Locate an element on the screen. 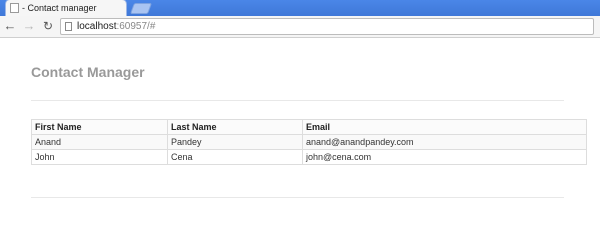 The height and width of the screenshot is (240, 600). back-arrow-icon: ← is located at coordinates (10, 26).